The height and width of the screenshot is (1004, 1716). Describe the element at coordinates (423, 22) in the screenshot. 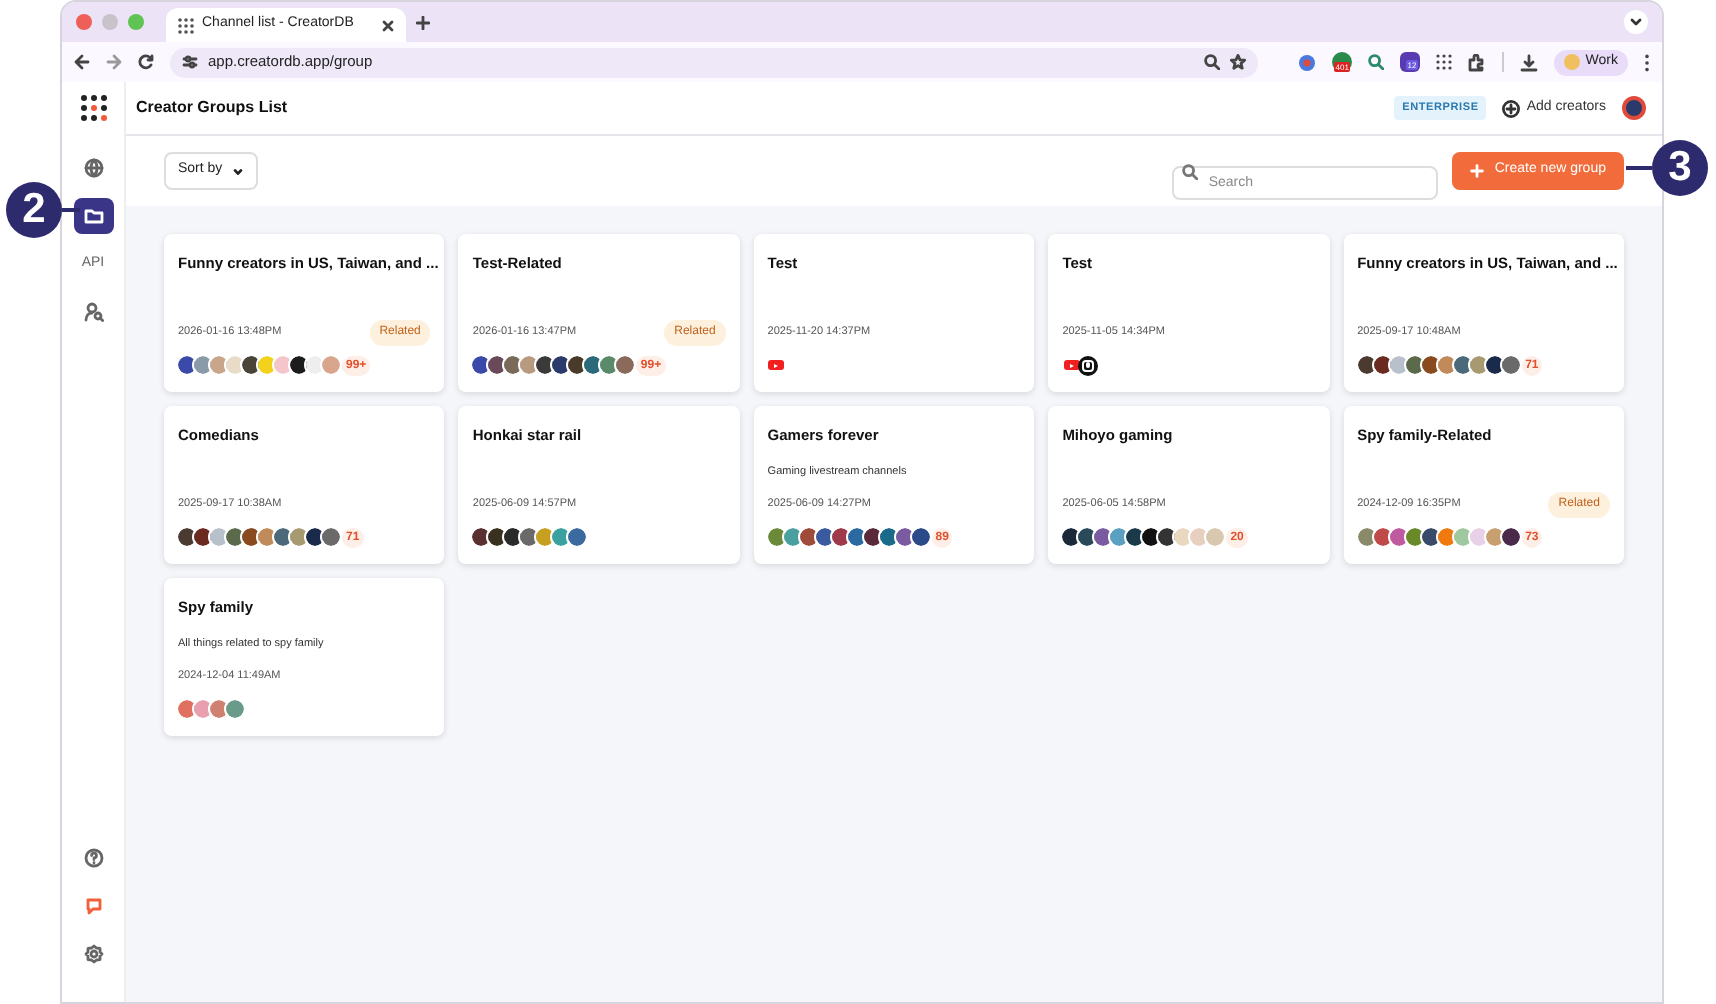

I see `new-tab-icon` at that location.